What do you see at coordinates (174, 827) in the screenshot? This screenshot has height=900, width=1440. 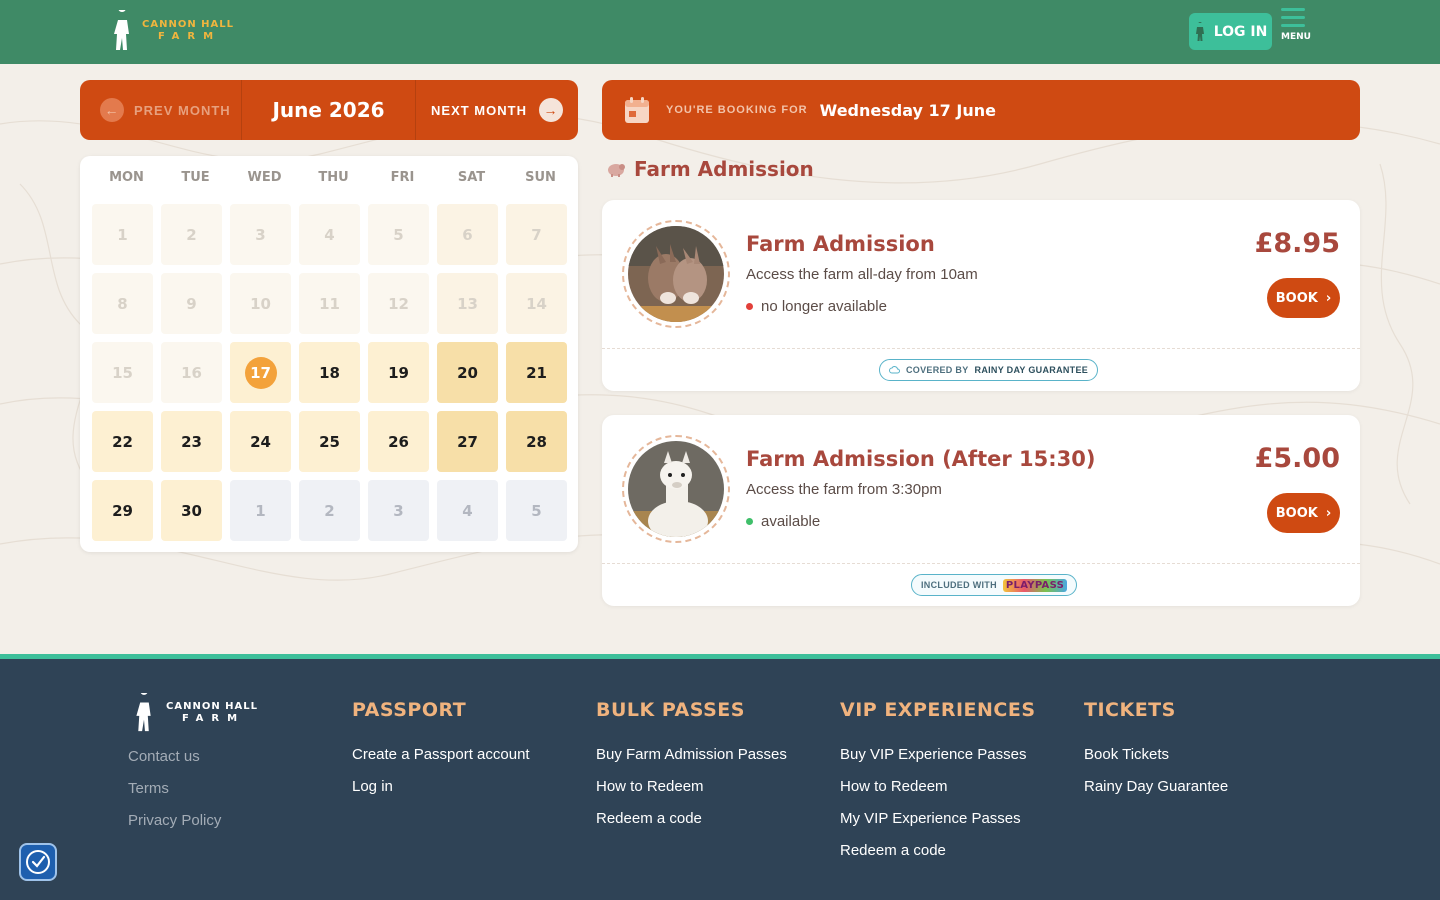 I see `footer-link: Privacy Policy` at bounding box center [174, 827].